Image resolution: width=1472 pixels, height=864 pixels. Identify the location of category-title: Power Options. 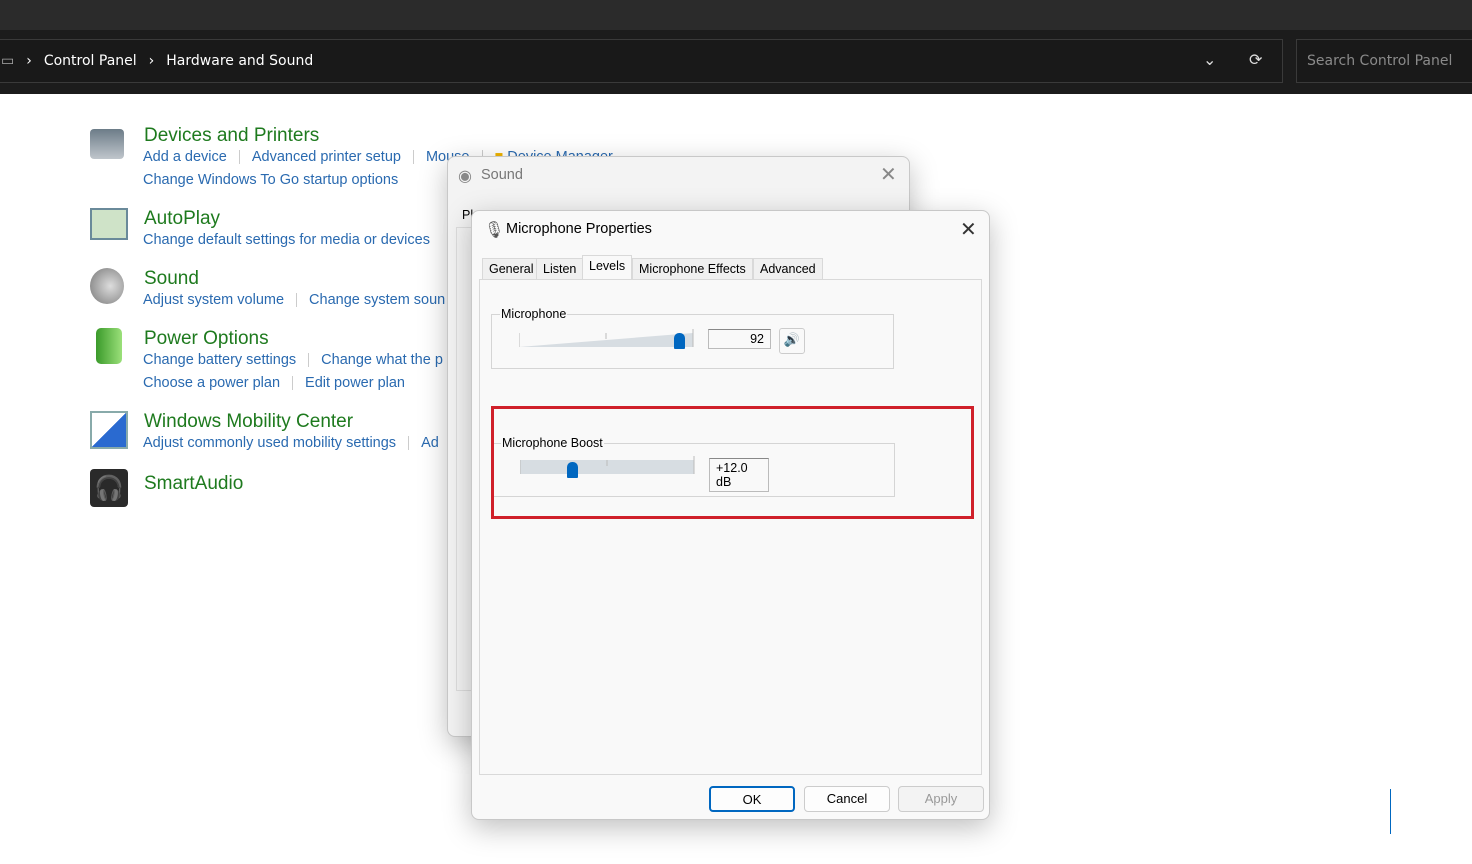
(206, 339).